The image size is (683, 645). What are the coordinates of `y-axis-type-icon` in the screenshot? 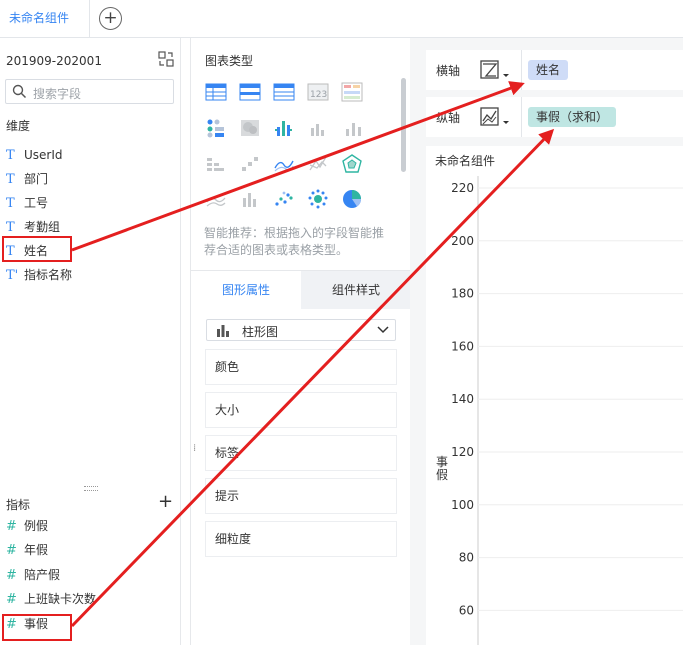 It's located at (496, 117).